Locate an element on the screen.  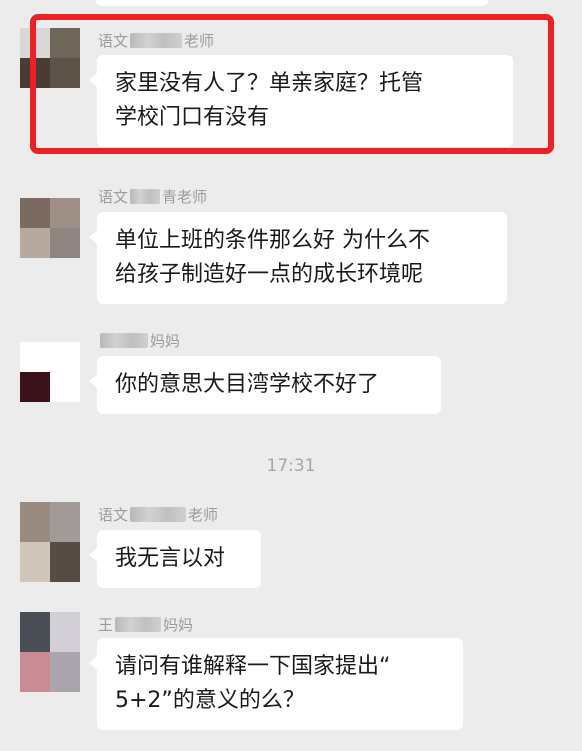
message-line: 单位上班的条件那么好 为什么不 is located at coordinates (272, 240).